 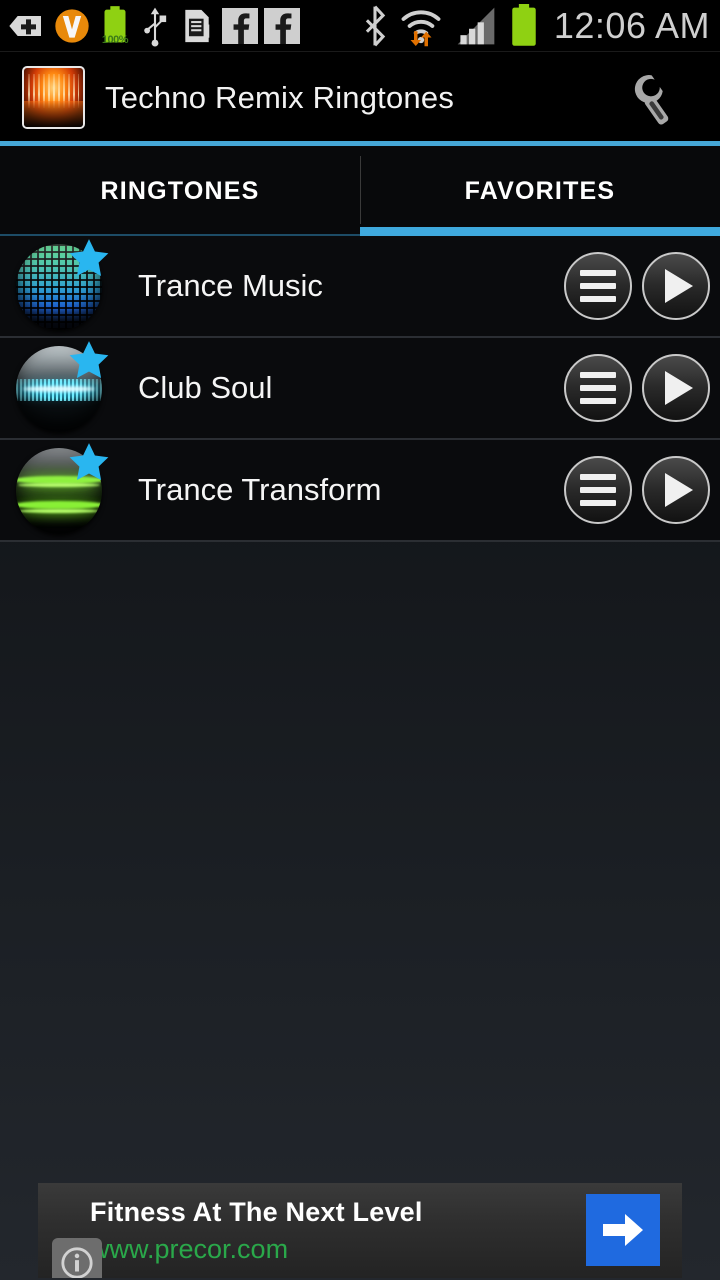 I want to click on arrow-right-icon, so click(x=623, y=1230).